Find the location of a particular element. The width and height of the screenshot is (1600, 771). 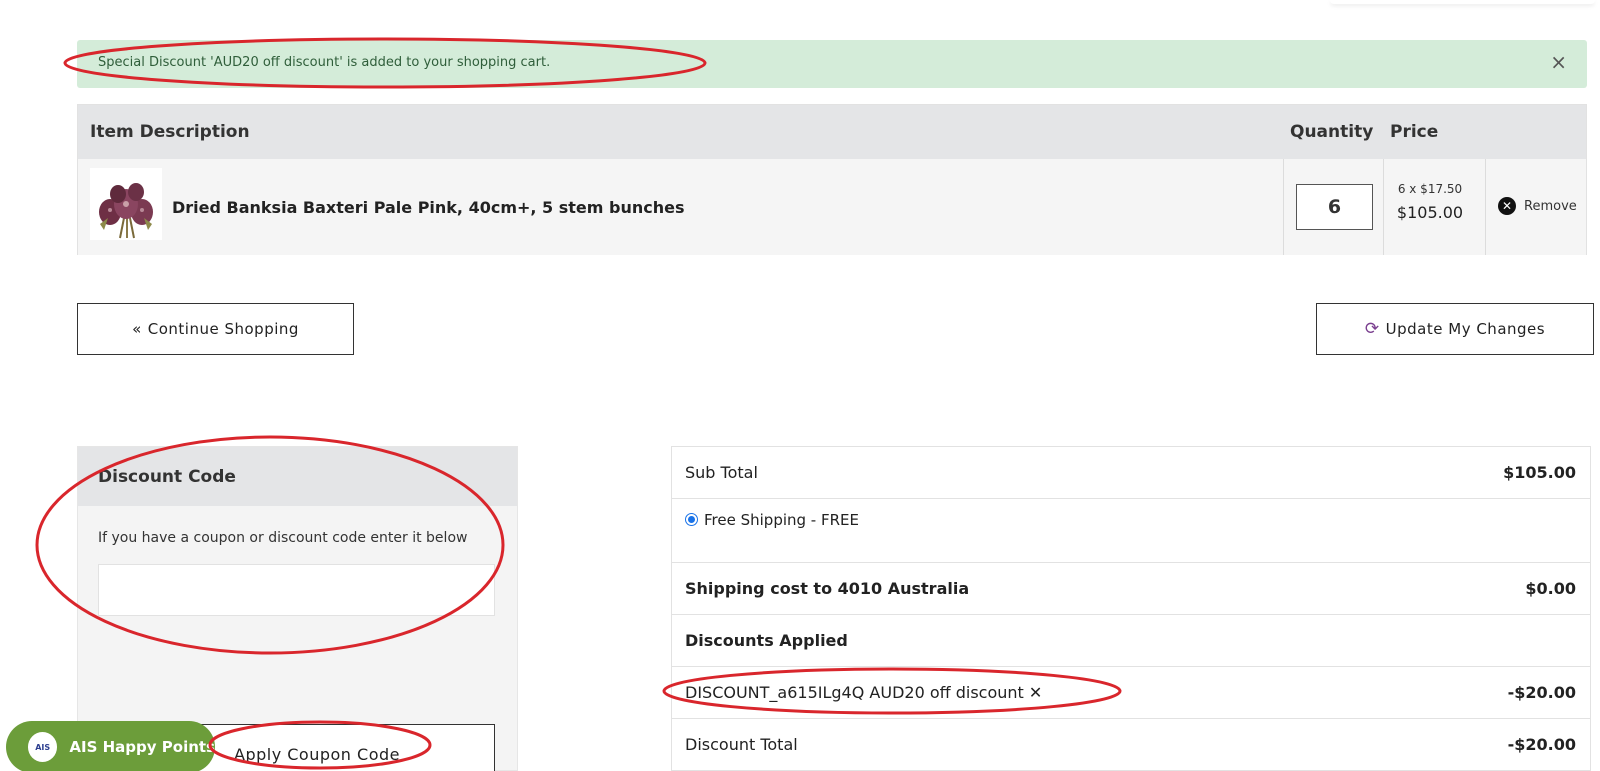

update-changes-button: ⟳ Update My Changes is located at coordinates (1455, 329).